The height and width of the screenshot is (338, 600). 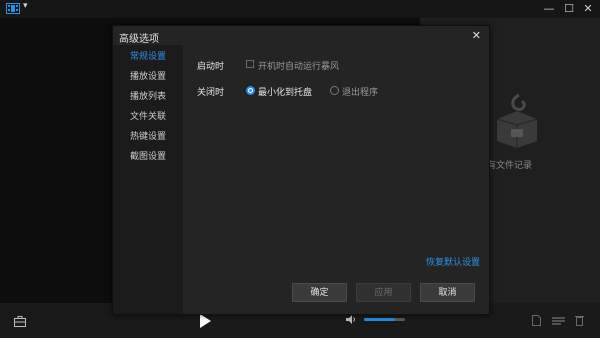 What do you see at coordinates (25, 6) in the screenshot?
I see `menu-caret-icon: ▾` at bounding box center [25, 6].